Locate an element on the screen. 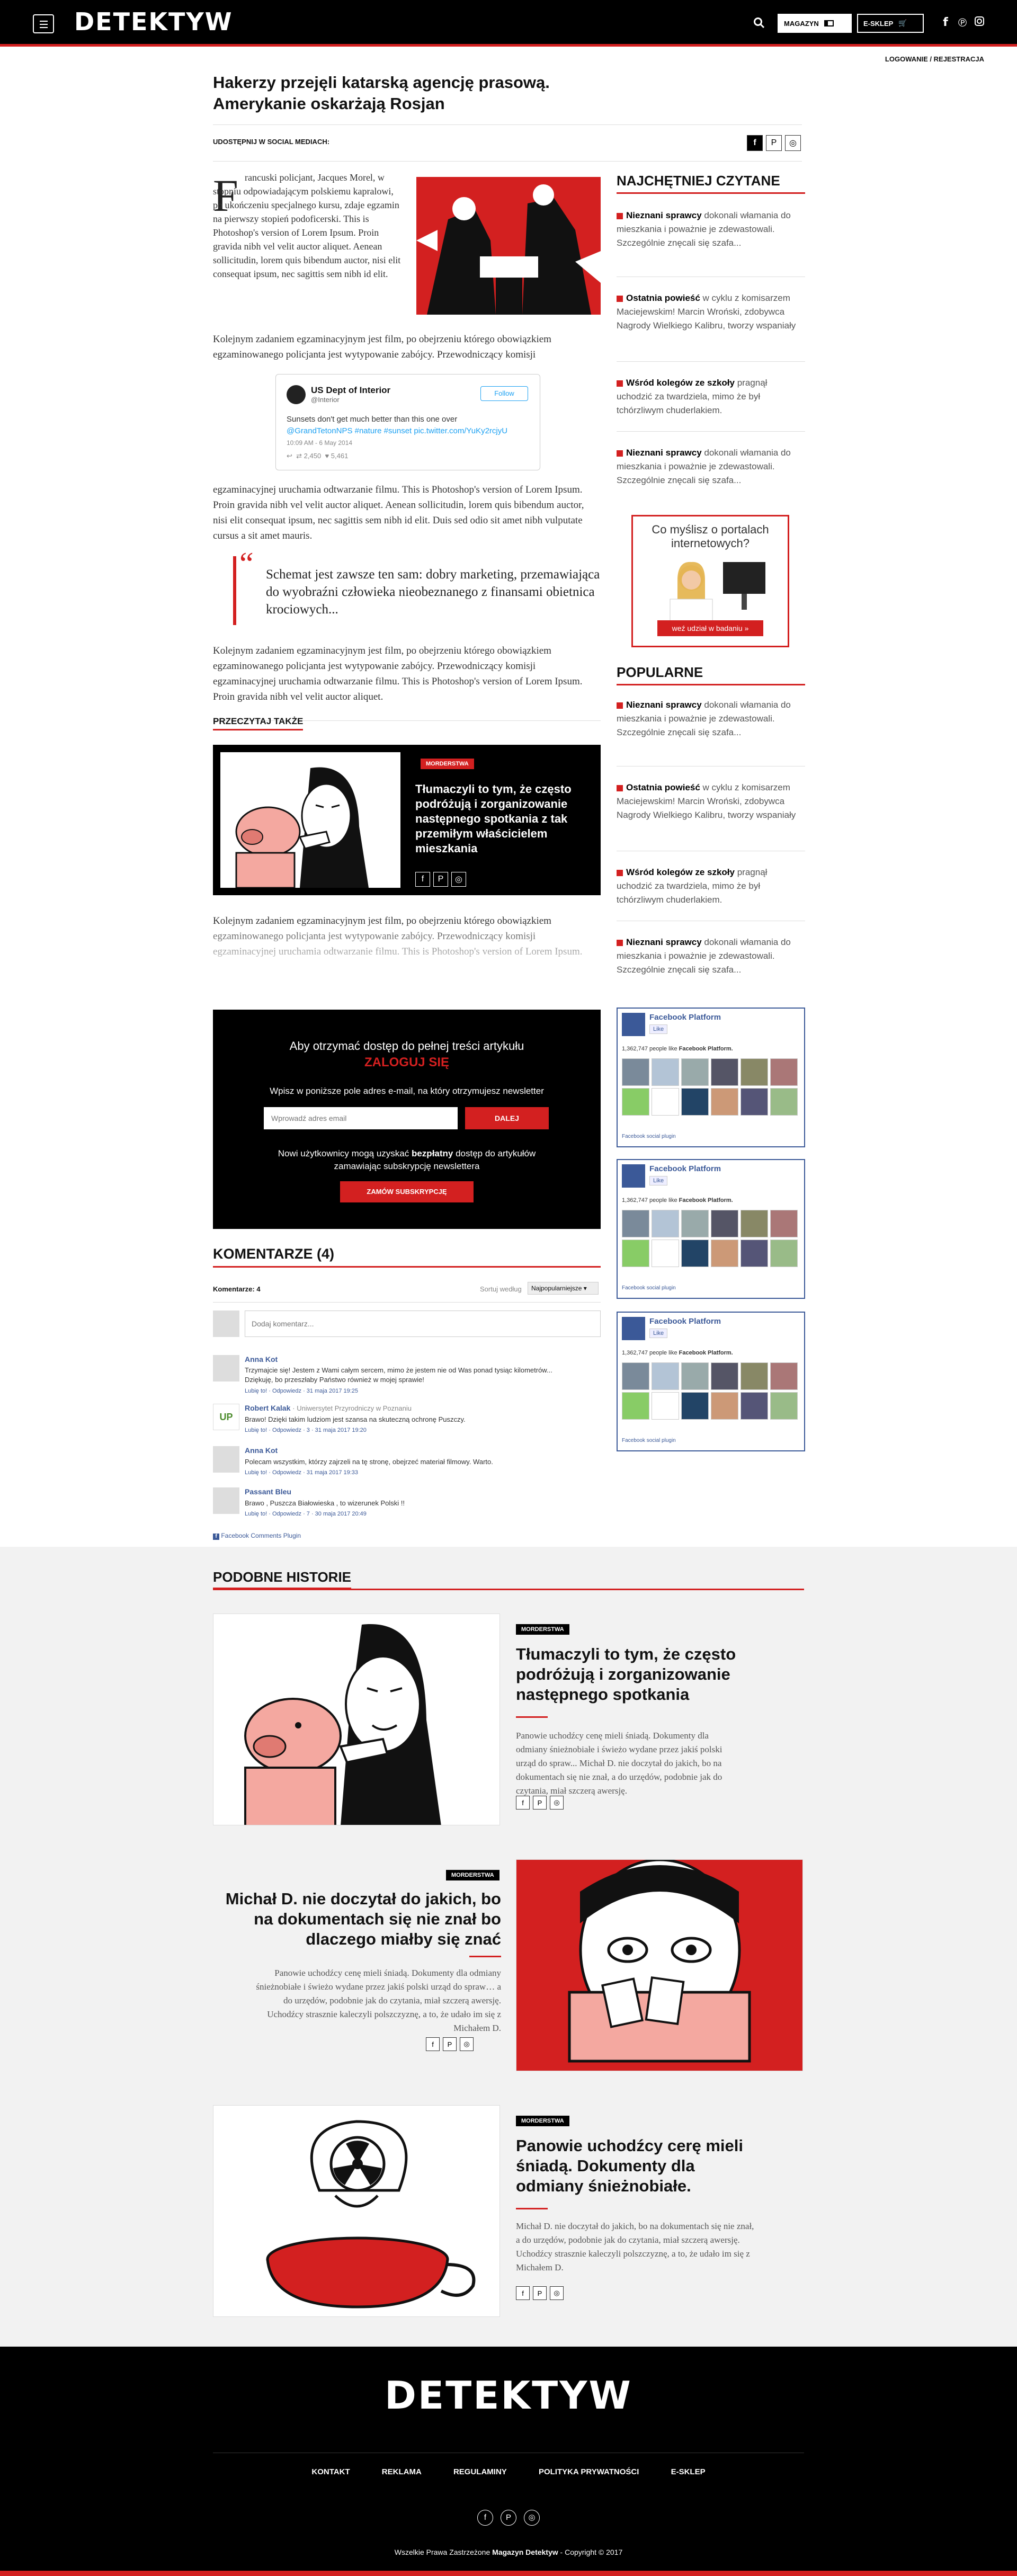 This screenshot has width=1017, height=2576. item-bold: Nieznani sprawcy is located at coordinates (664, 942).